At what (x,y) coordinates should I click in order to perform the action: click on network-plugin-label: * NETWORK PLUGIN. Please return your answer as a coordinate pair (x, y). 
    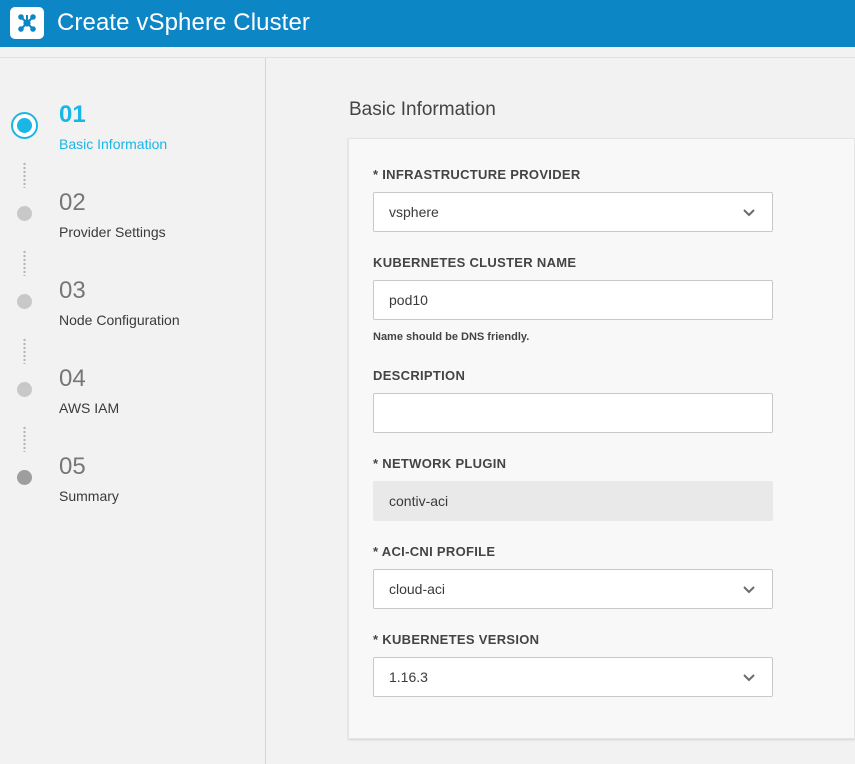
    Looking at the image, I should click on (440, 463).